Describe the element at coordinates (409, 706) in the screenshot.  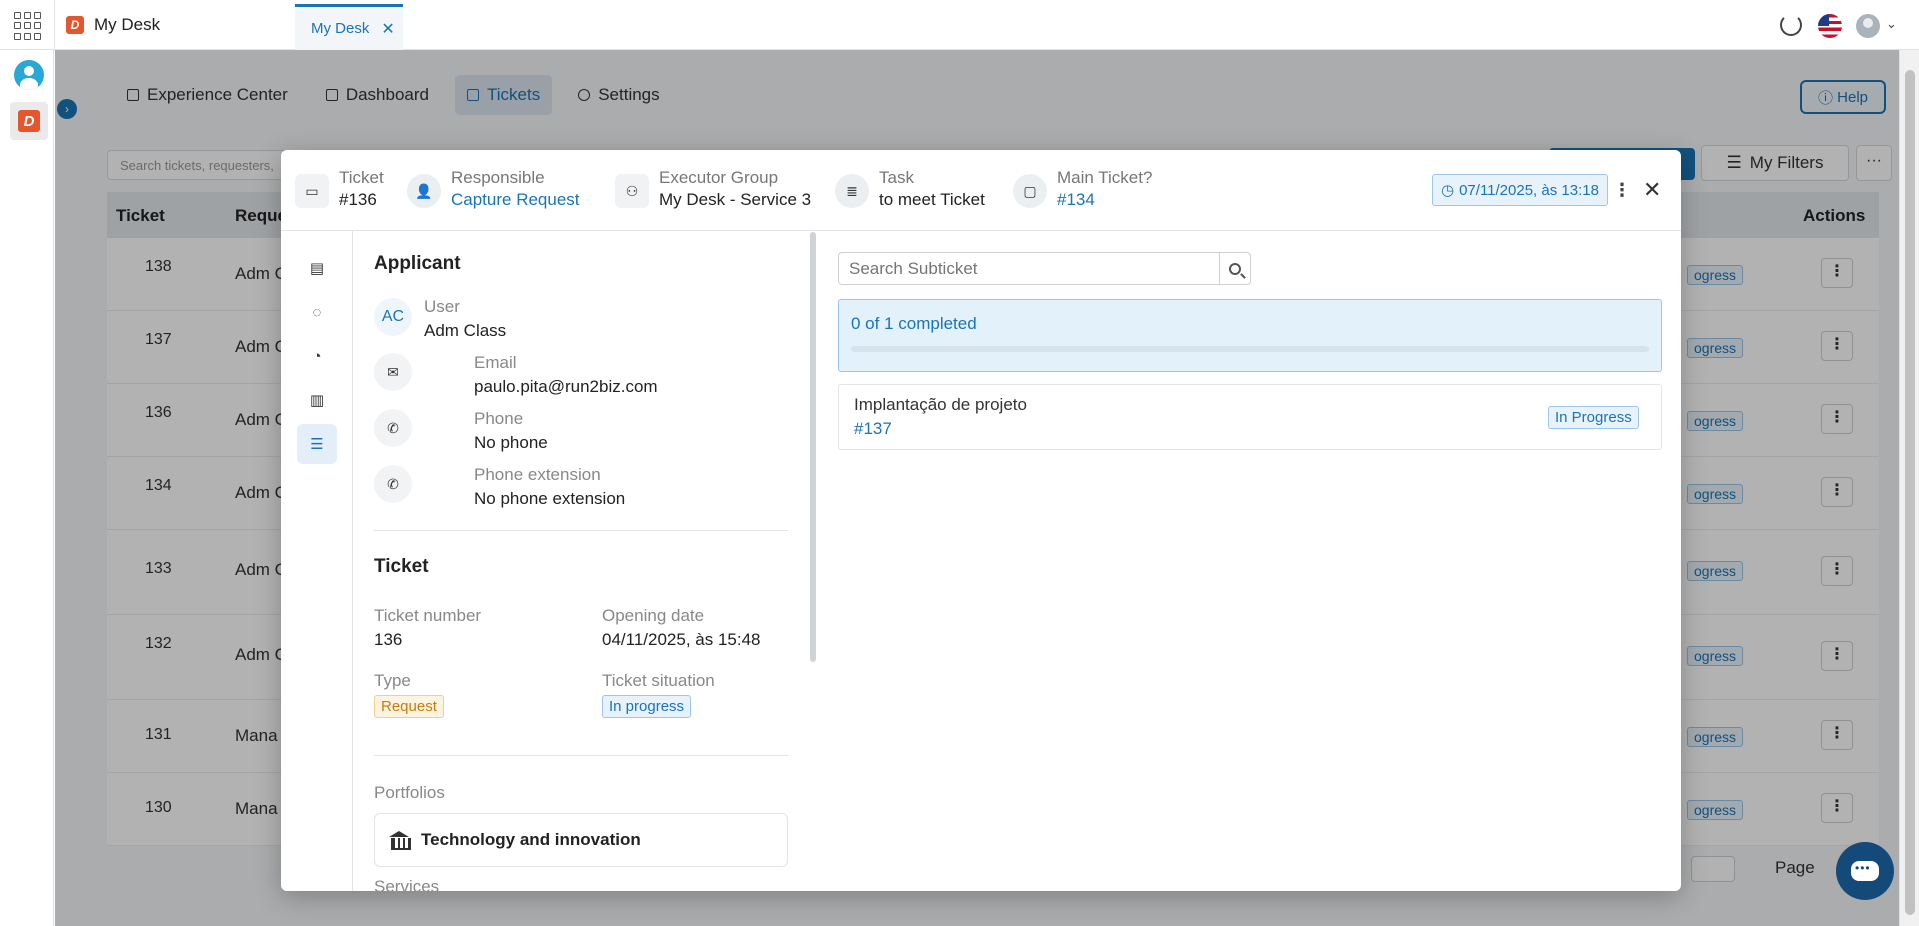
I see `type-tag: Request` at that location.